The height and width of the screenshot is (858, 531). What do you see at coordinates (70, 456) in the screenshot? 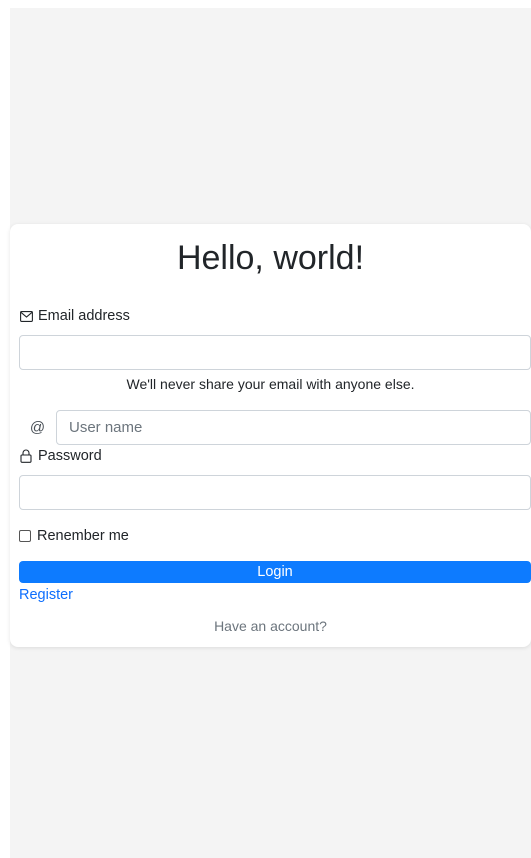
I see `password-label: Password` at bounding box center [70, 456].